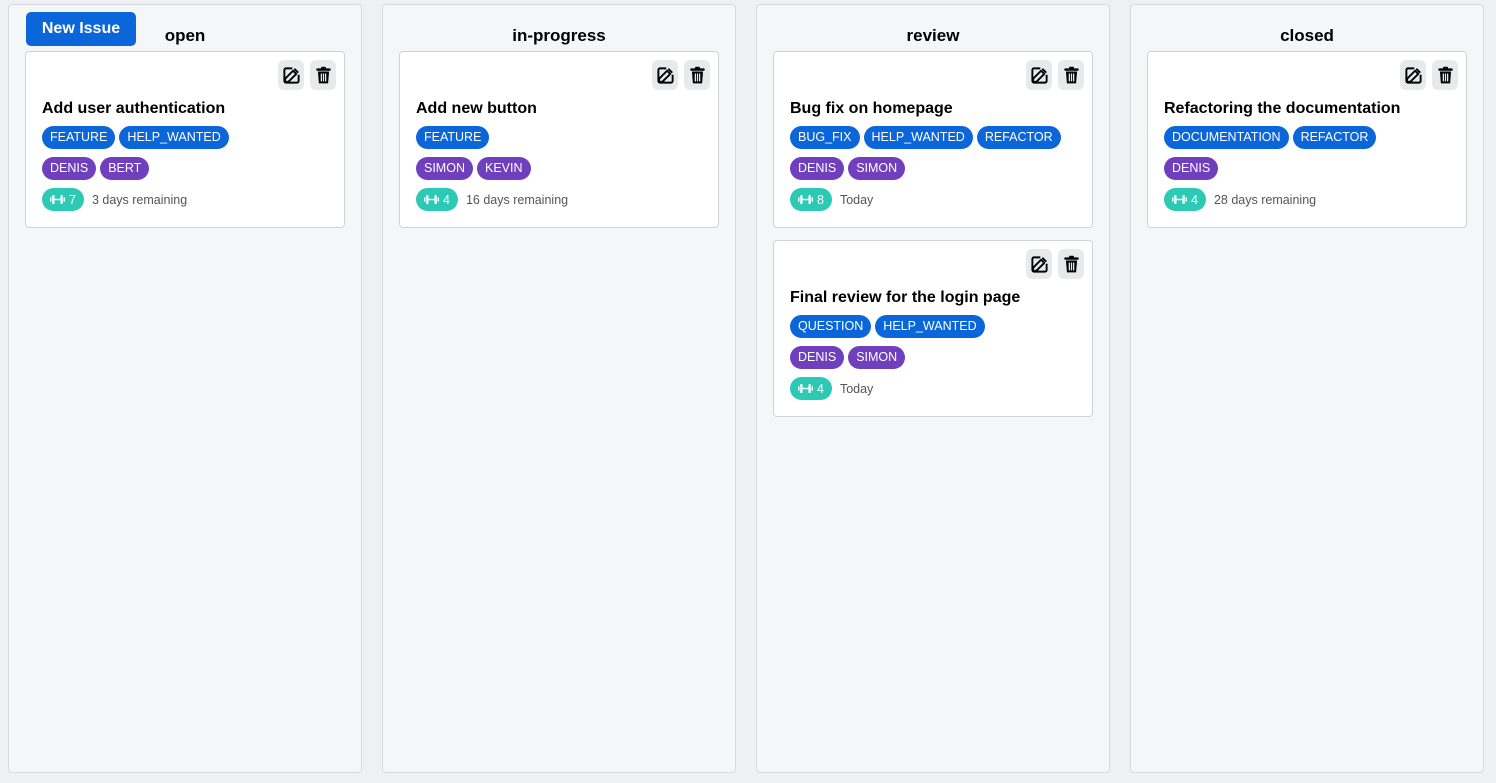 The height and width of the screenshot is (783, 1496). I want to click on assignee-list: DENIS, so click(1191, 168).